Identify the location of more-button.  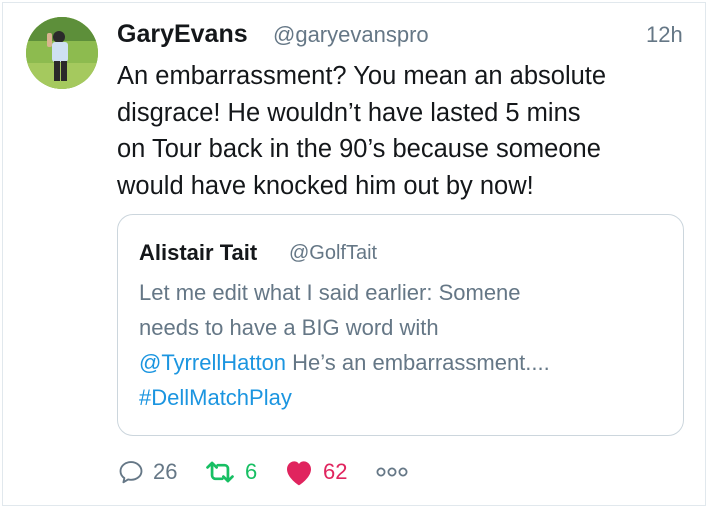
(392, 472).